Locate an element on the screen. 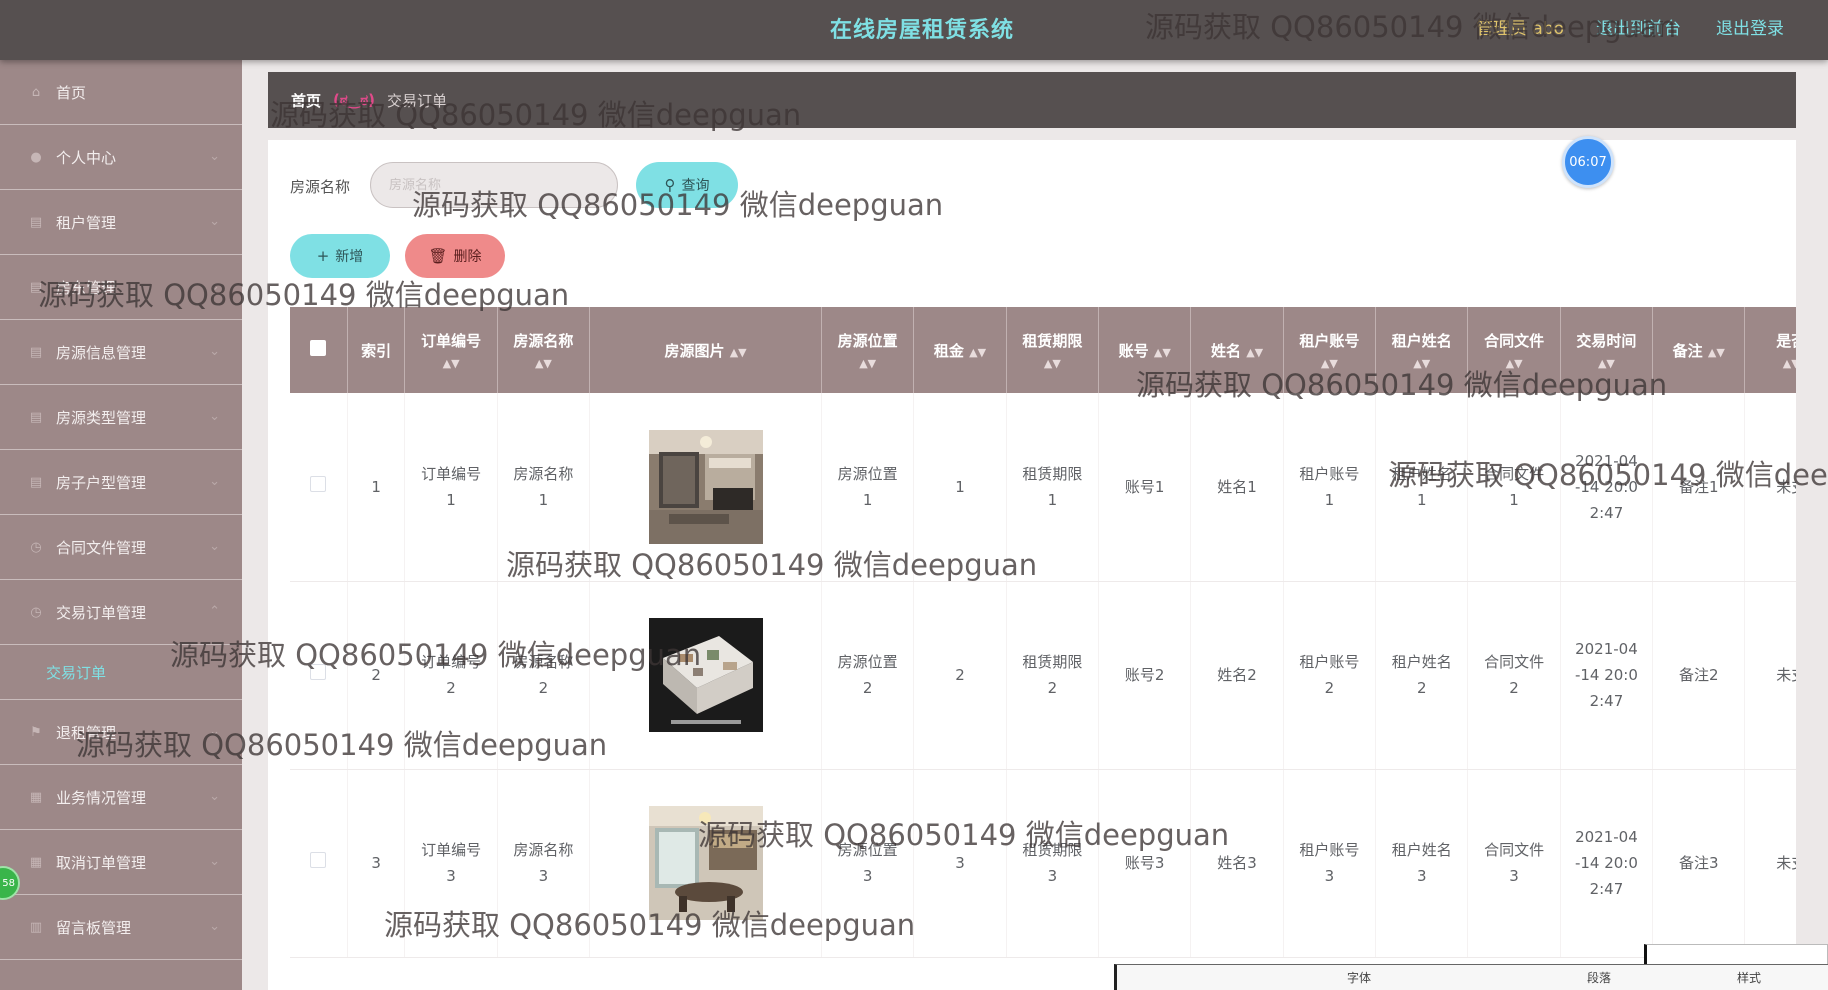  th-order-no: 订单编号 ▲▼ is located at coordinates (451, 350).